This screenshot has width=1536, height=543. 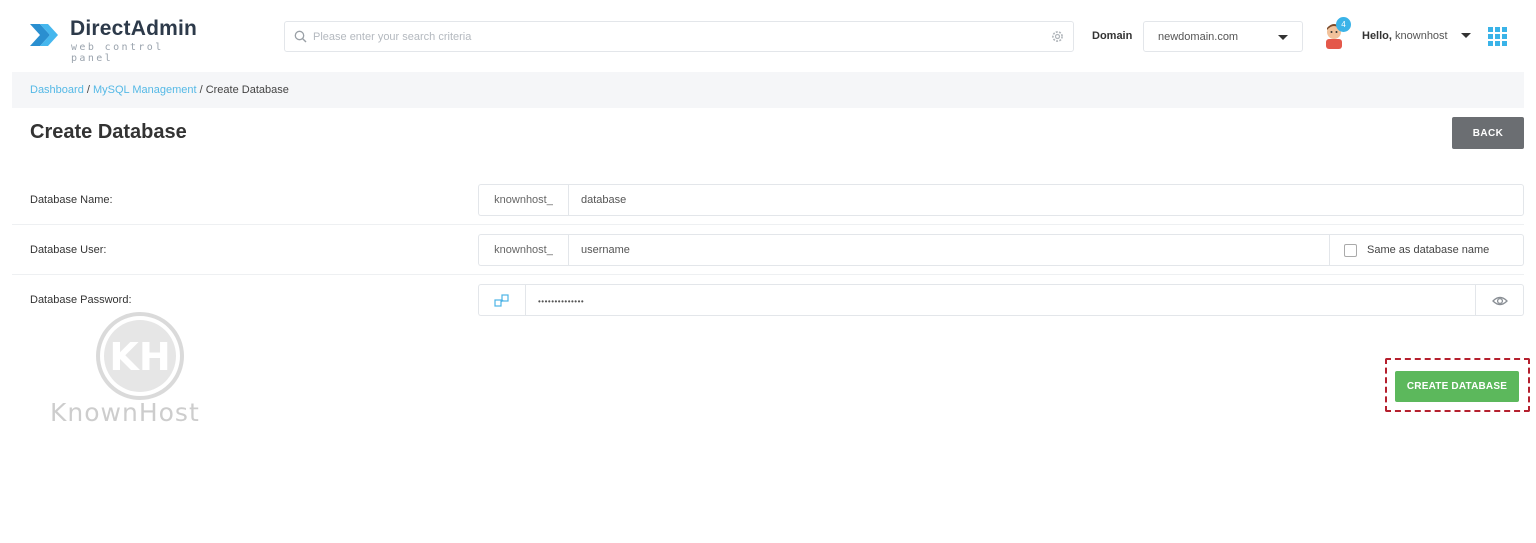 What do you see at coordinates (1377, 36) in the screenshot?
I see `hello-label: Hello,` at bounding box center [1377, 36].